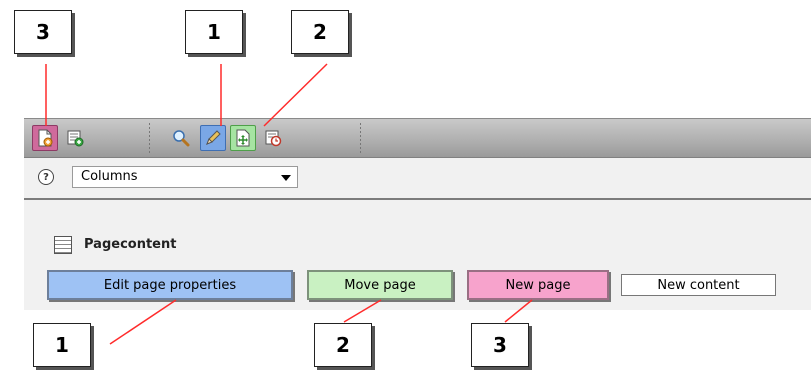  I want to click on chevron-down-icon, so click(286, 178).